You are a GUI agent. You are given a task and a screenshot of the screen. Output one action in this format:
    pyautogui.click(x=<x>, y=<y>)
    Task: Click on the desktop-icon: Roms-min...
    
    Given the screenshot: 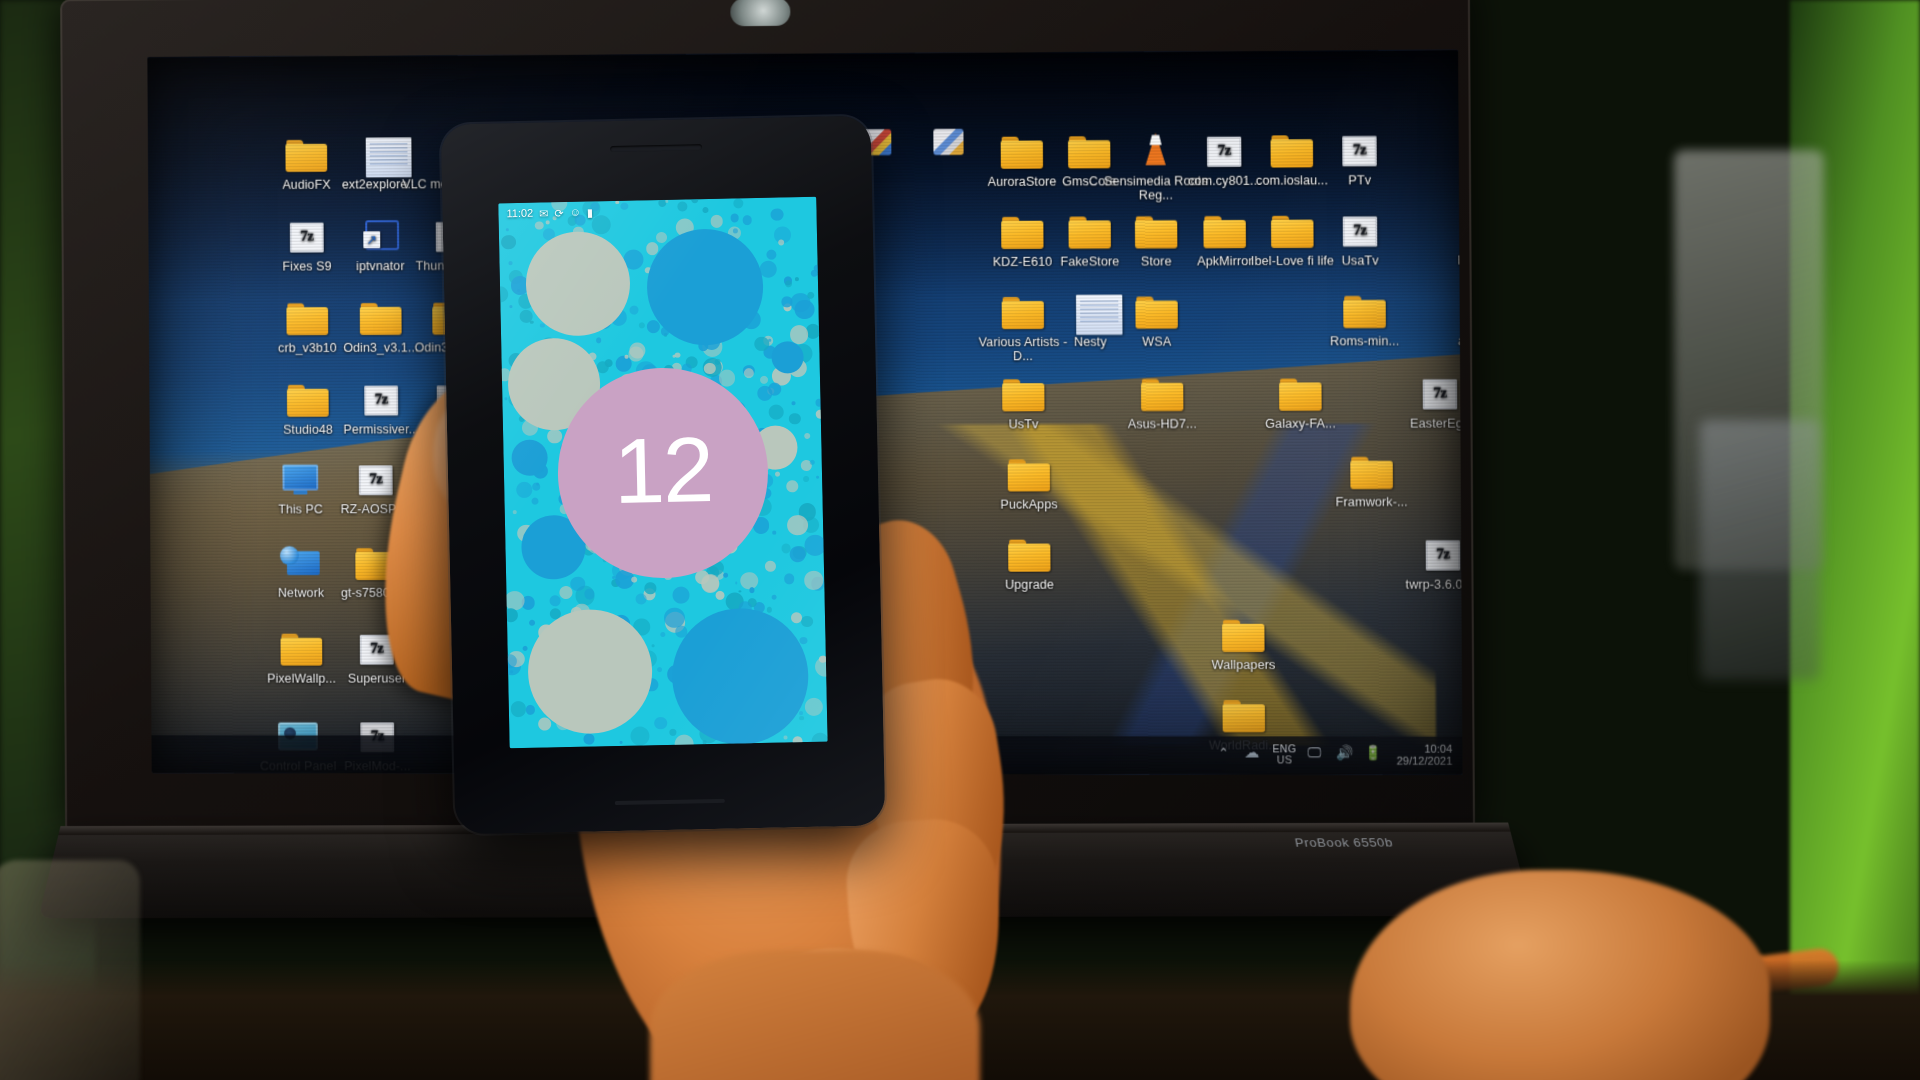 What is the action you would take?
    pyautogui.click(x=1365, y=319)
    